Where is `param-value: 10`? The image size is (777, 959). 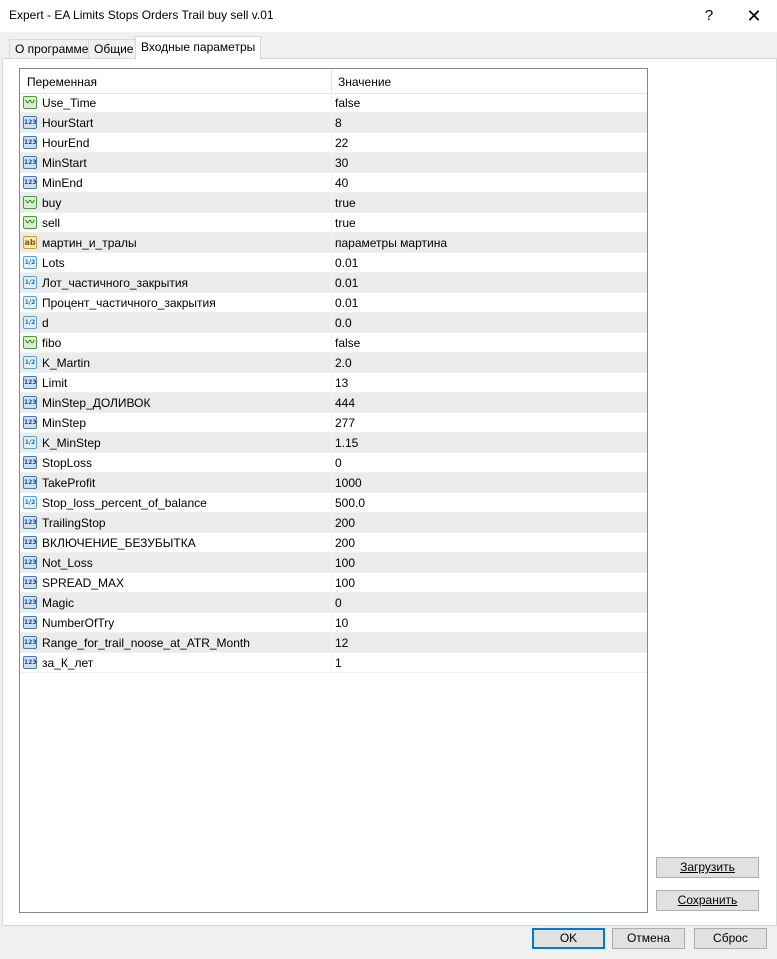 param-value: 10 is located at coordinates (341, 623).